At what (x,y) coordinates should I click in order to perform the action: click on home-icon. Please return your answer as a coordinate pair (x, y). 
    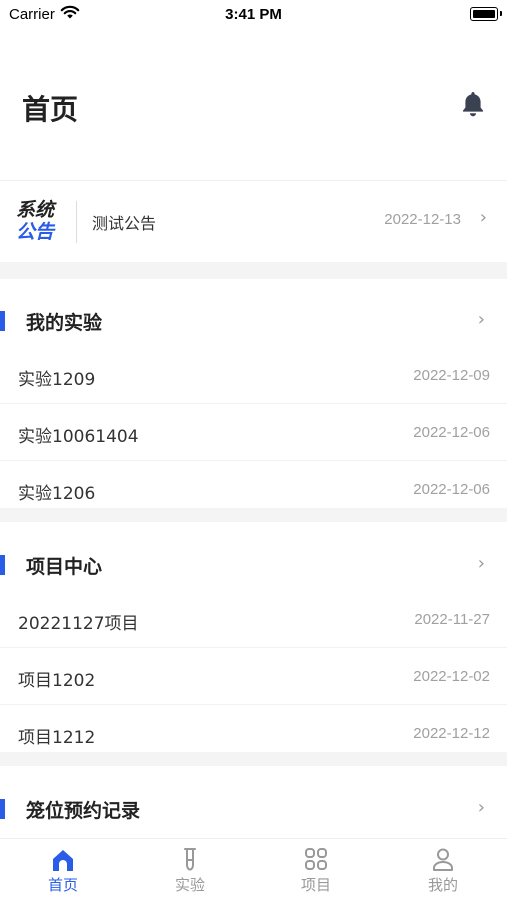
    Looking at the image, I should click on (63, 860).